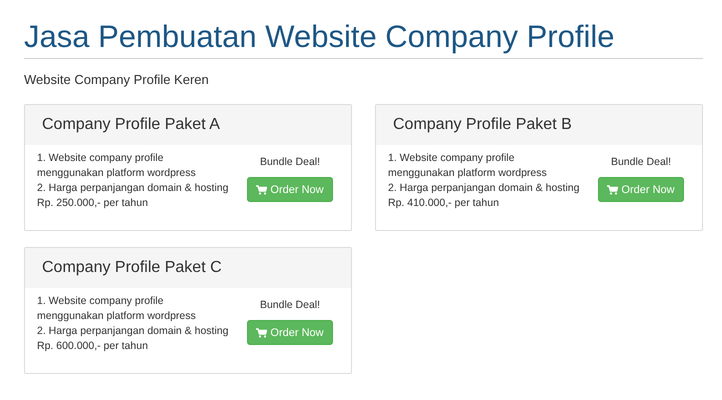 The image size is (722, 400). Describe the element at coordinates (133, 196) in the screenshot. I see `feature-text: 2. Harga perpanjangan domain & hosting Rp. 250.000,- per tahun` at that location.